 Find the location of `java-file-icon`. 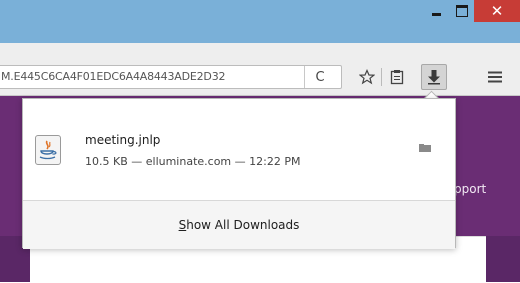

java-file-icon is located at coordinates (48, 150).